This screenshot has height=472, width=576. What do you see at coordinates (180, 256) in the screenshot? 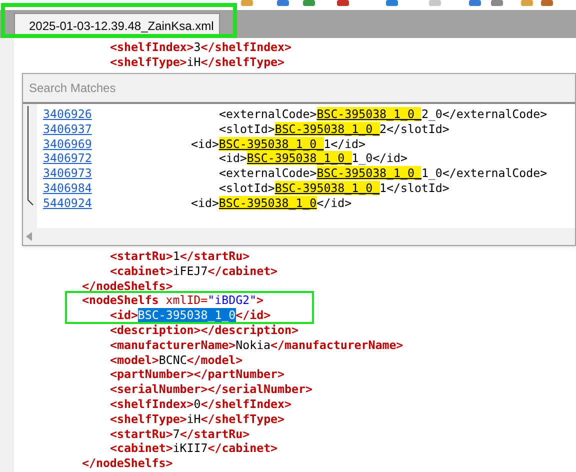
I see `code-line: <startRu>1</startRu>` at bounding box center [180, 256].